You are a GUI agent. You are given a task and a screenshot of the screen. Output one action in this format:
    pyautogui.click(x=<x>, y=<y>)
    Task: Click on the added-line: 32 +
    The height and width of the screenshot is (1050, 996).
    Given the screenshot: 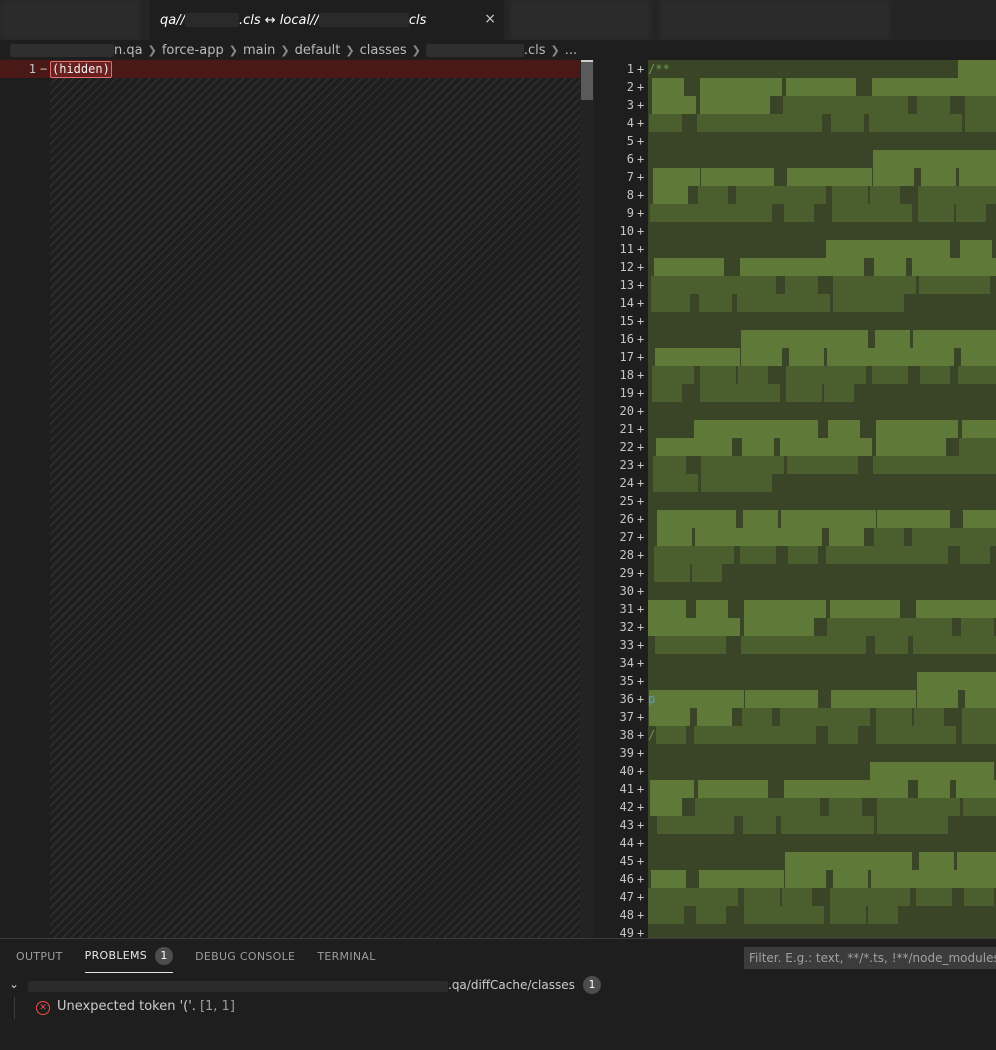 What is the action you would take?
    pyautogui.click(x=795, y=627)
    